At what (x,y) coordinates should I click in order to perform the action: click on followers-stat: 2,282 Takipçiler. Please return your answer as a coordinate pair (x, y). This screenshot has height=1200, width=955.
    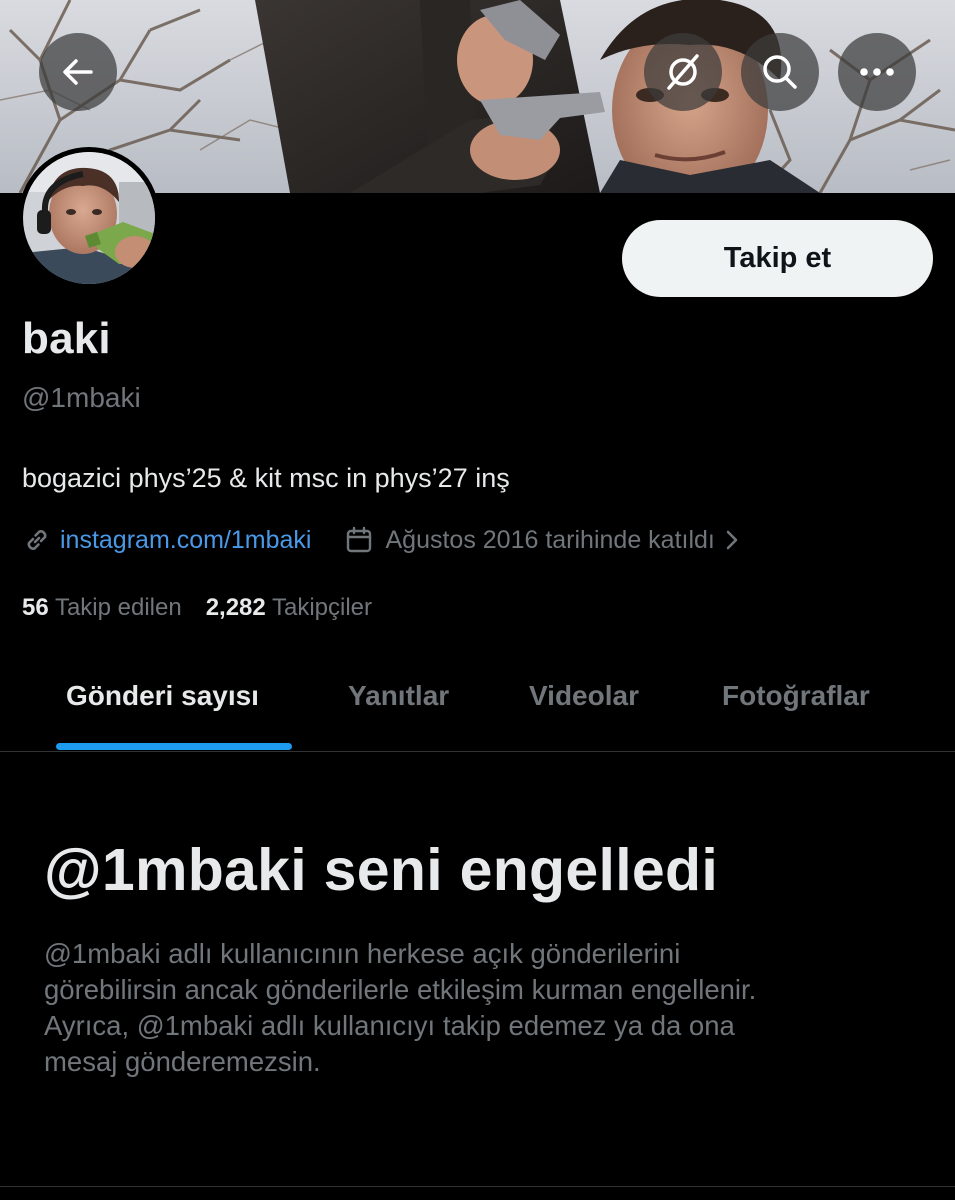
    Looking at the image, I should click on (289, 607).